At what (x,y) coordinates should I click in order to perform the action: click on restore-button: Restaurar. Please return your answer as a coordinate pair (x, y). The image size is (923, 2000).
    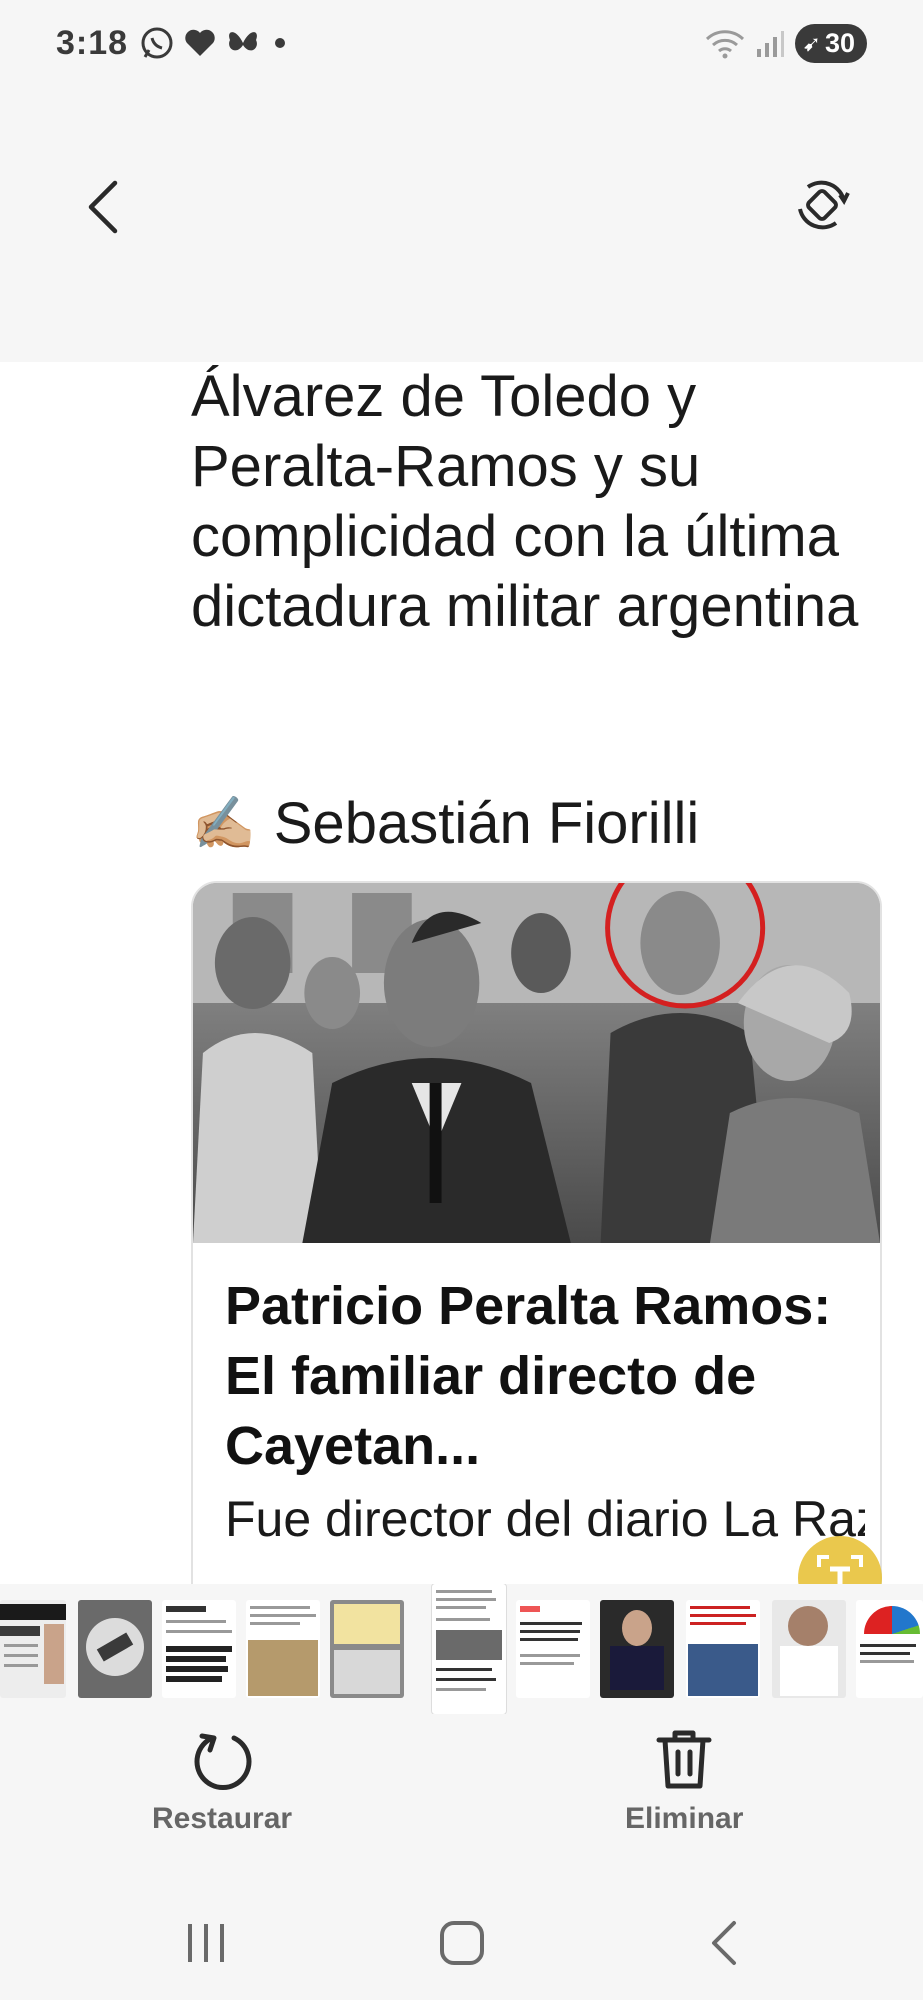
    Looking at the image, I should click on (222, 1782).